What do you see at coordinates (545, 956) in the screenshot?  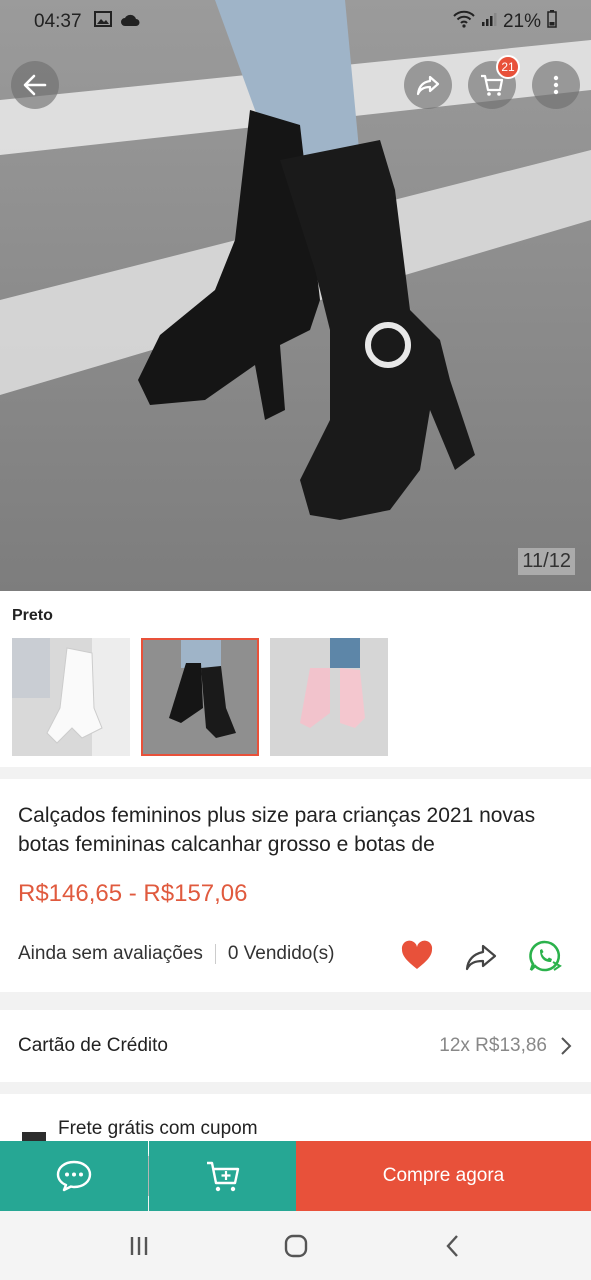 I see `whatsapp-icon` at bounding box center [545, 956].